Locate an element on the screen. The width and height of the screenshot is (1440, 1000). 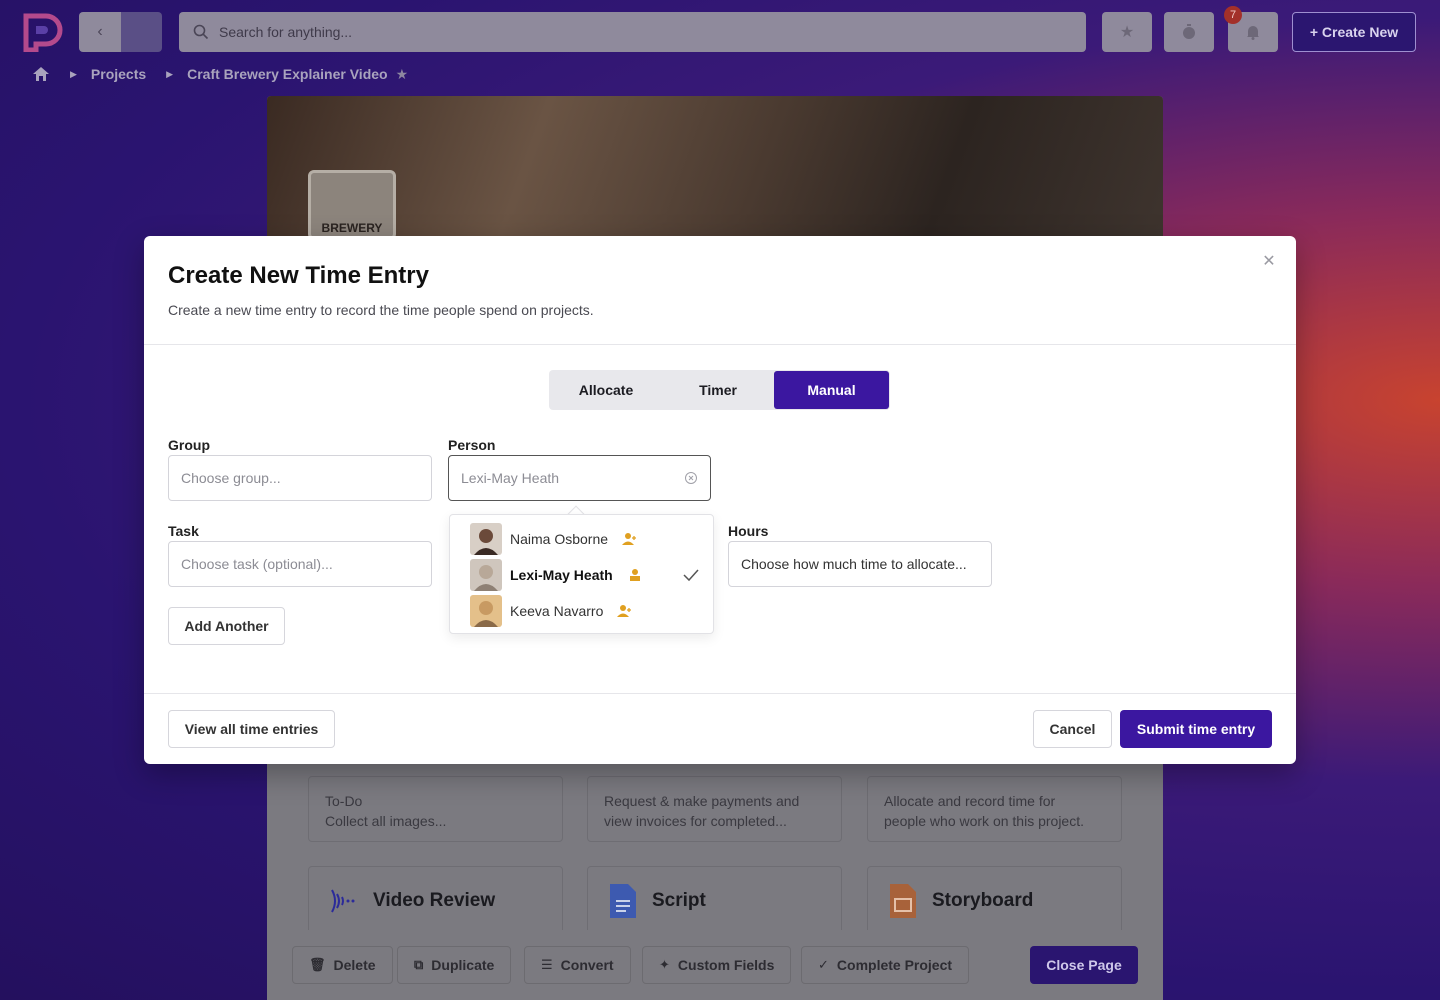
view-all-entries-button: View all time entries is located at coordinates (251, 729).